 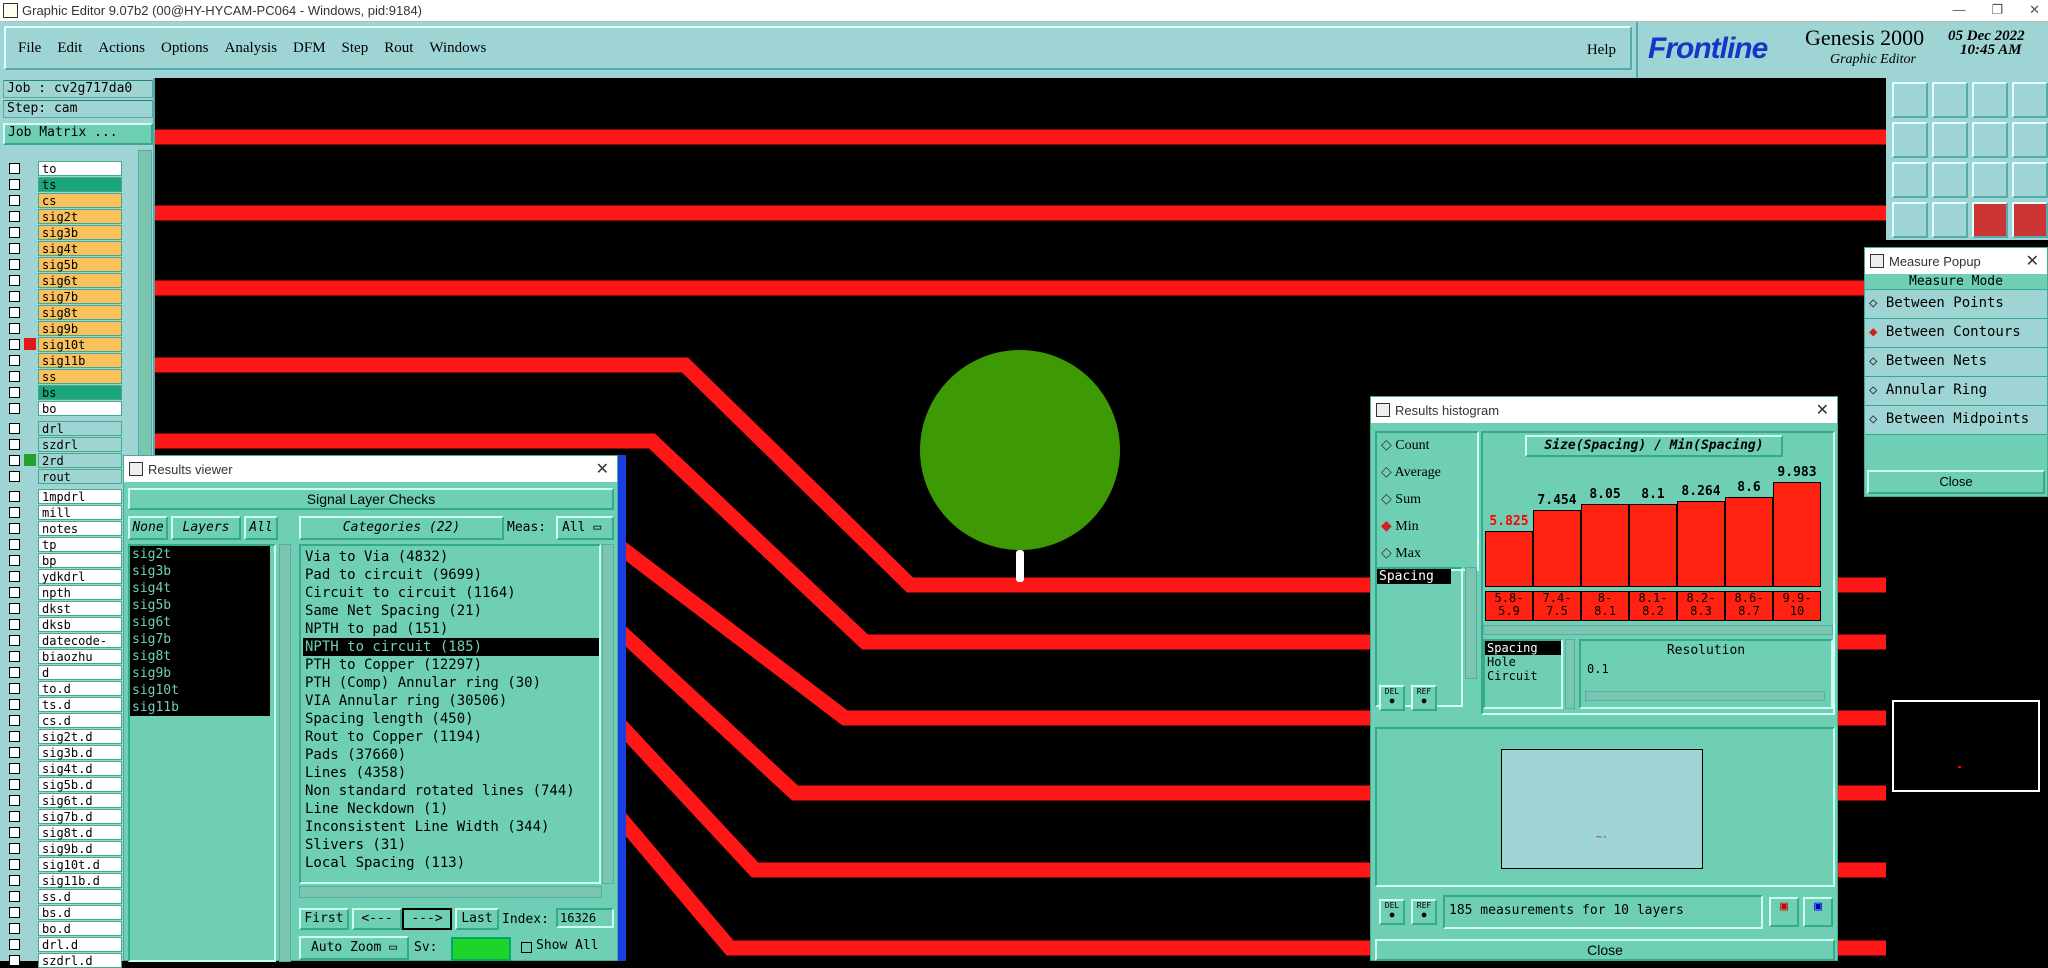 What do you see at coordinates (1990, 100) in the screenshot?
I see `home-icon` at bounding box center [1990, 100].